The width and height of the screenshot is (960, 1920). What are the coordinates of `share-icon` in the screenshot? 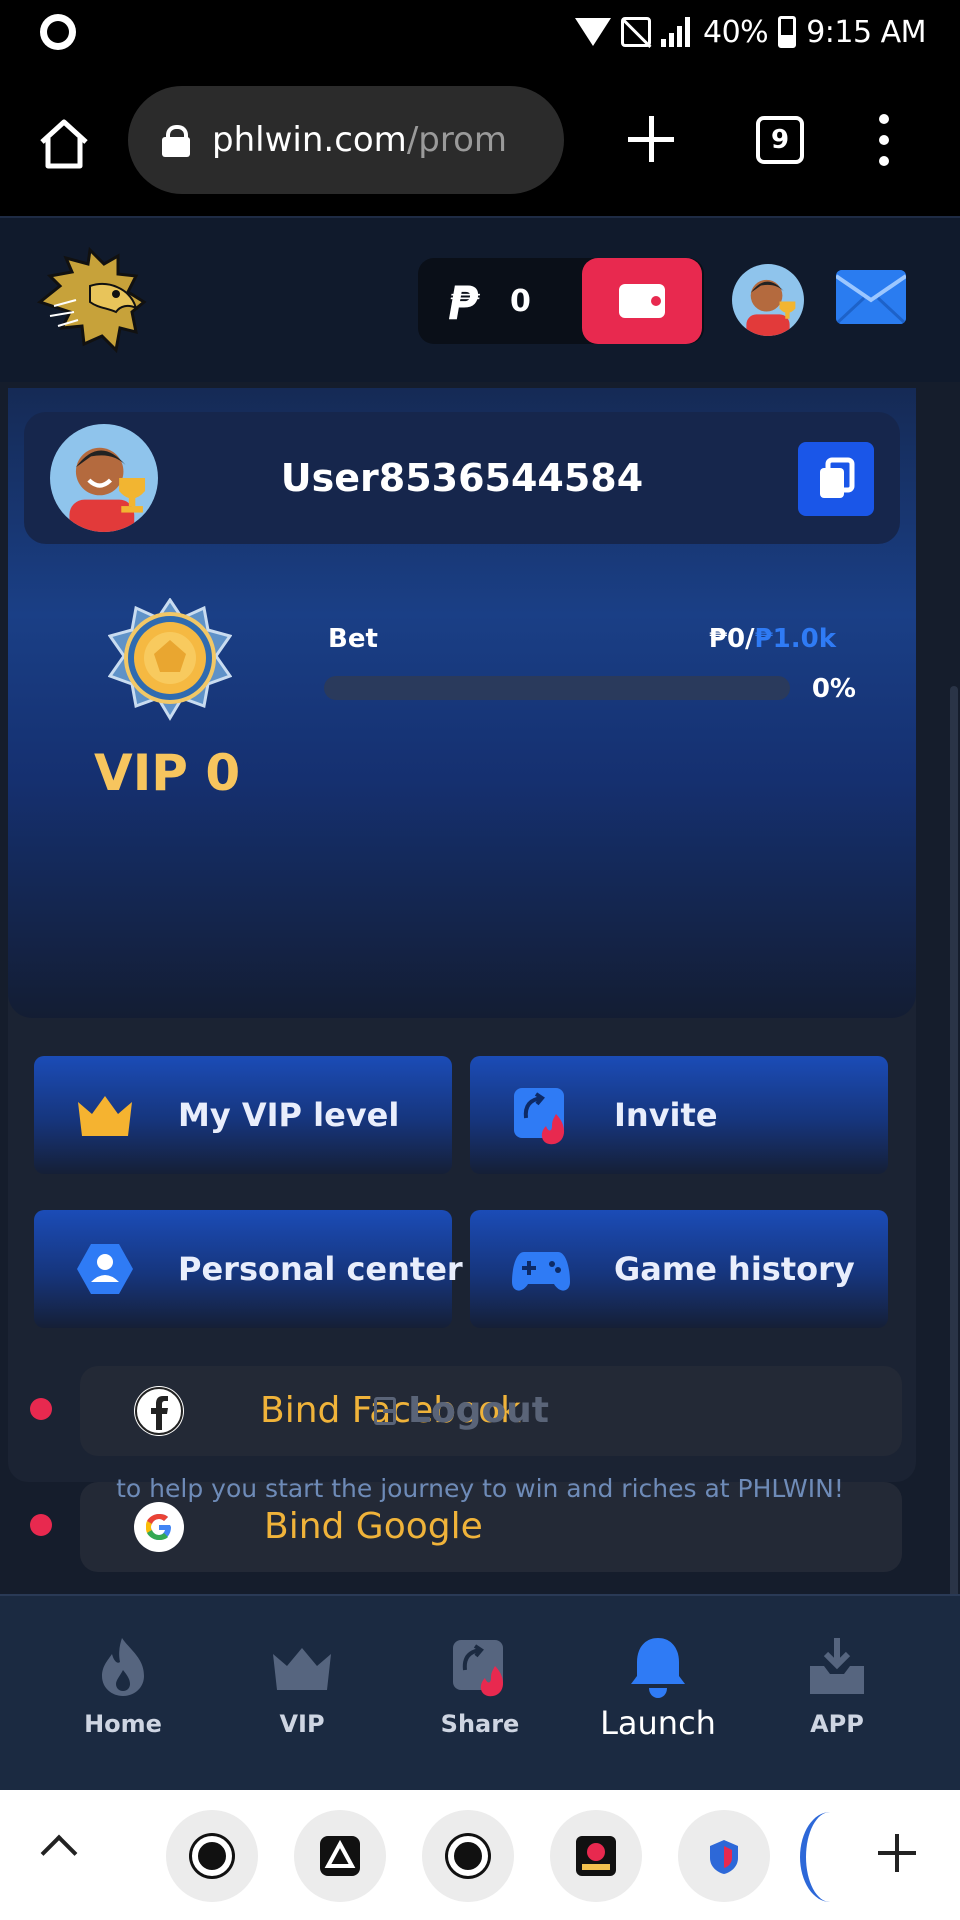 It's located at (480, 1667).